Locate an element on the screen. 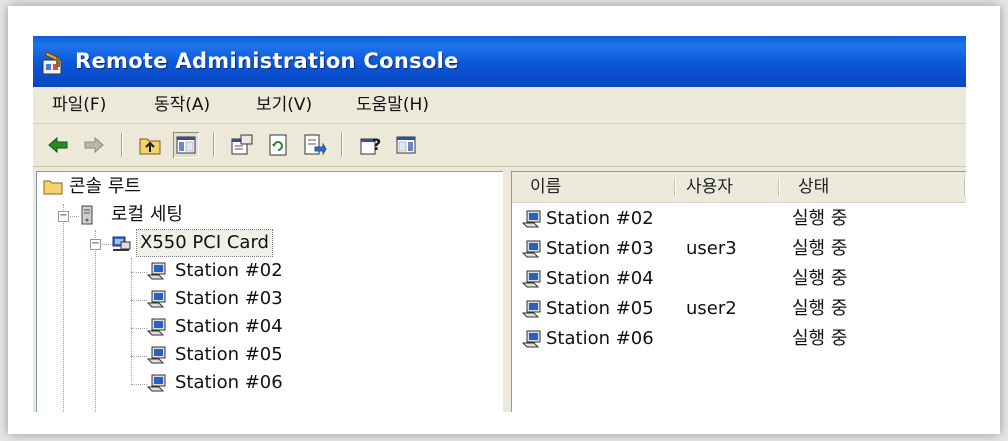 This screenshot has height=441, width=1008. up-one-level-button is located at coordinates (150, 145).